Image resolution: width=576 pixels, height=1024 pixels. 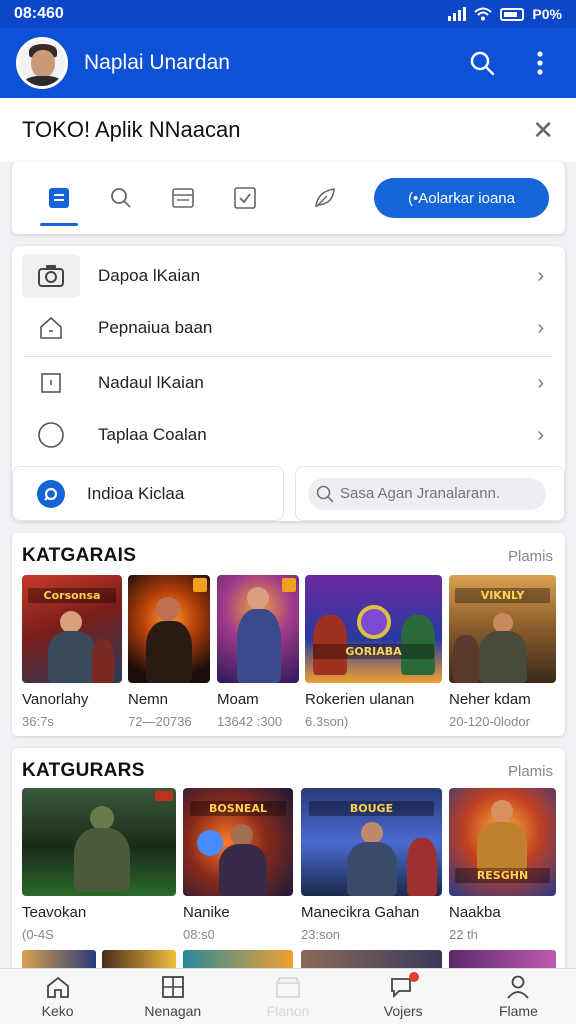 What do you see at coordinates (288, 63) in the screenshot?
I see `app-bar: Naplai Unardan` at bounding box center [288, 63].